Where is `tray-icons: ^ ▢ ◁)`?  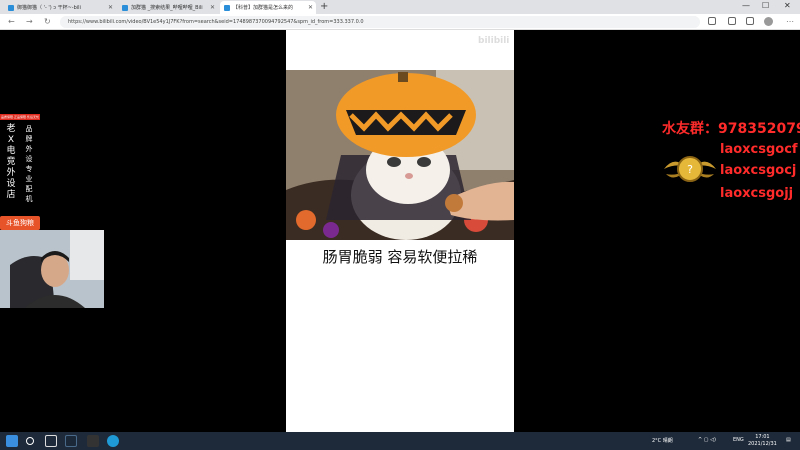
tray-icons: ^ ▢ ◁) is located at coordinates (707, 440).